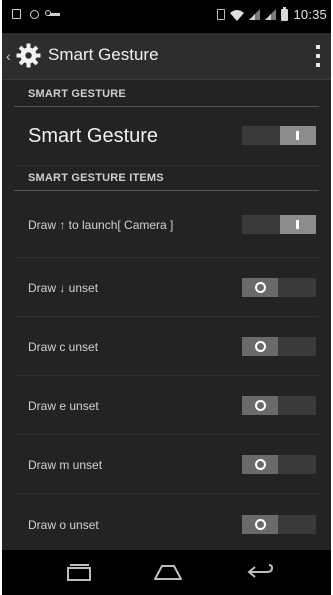  What do you see at coordinates (237, 15) in the screenshot?
I see `wifi-icon` at bounding box center [237, 15].